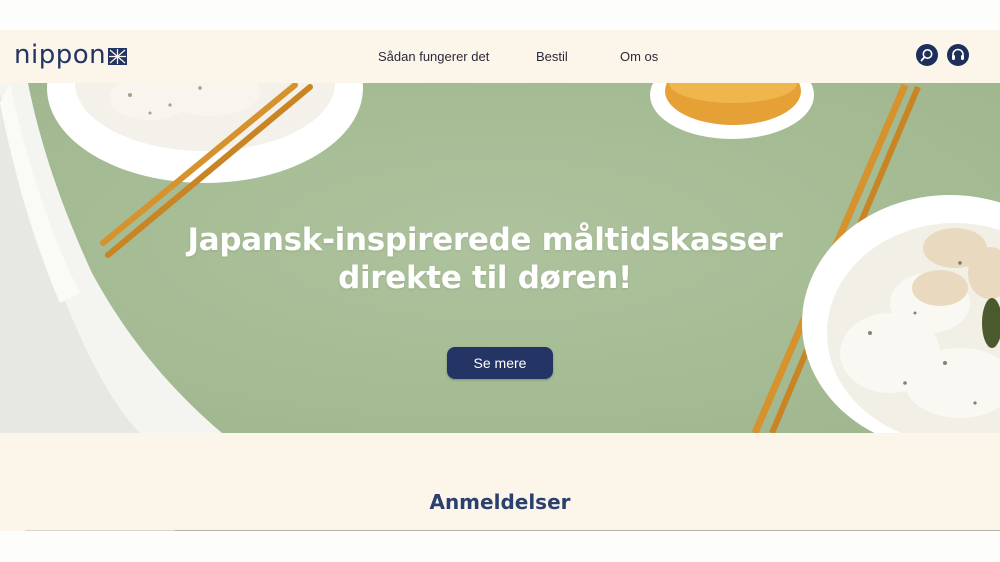 This screenshot has width=1000, height=562. I want to click on reviews-title: Anmeldelser, so click(500, 502).